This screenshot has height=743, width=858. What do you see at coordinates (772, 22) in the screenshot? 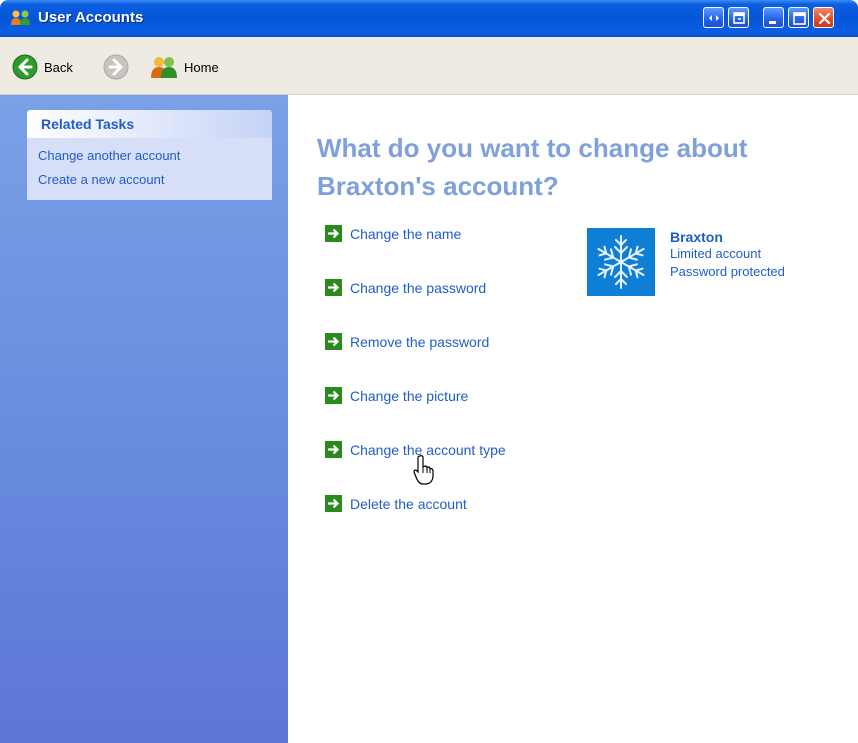
I see `minimize-icon` at bounding box center [772, 22].